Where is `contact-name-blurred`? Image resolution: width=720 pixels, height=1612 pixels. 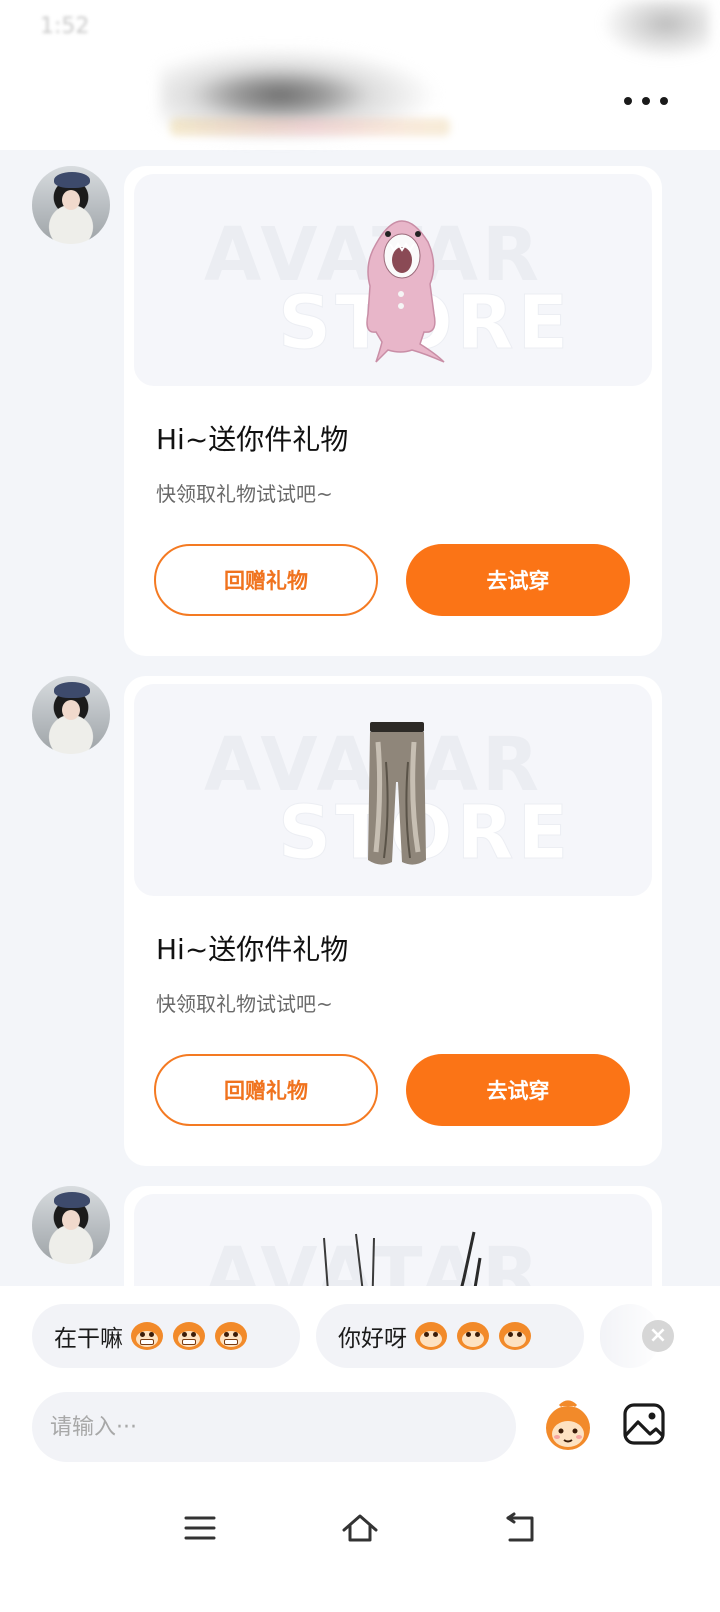 contact-name-blurred is located at coordinates (310, 127).